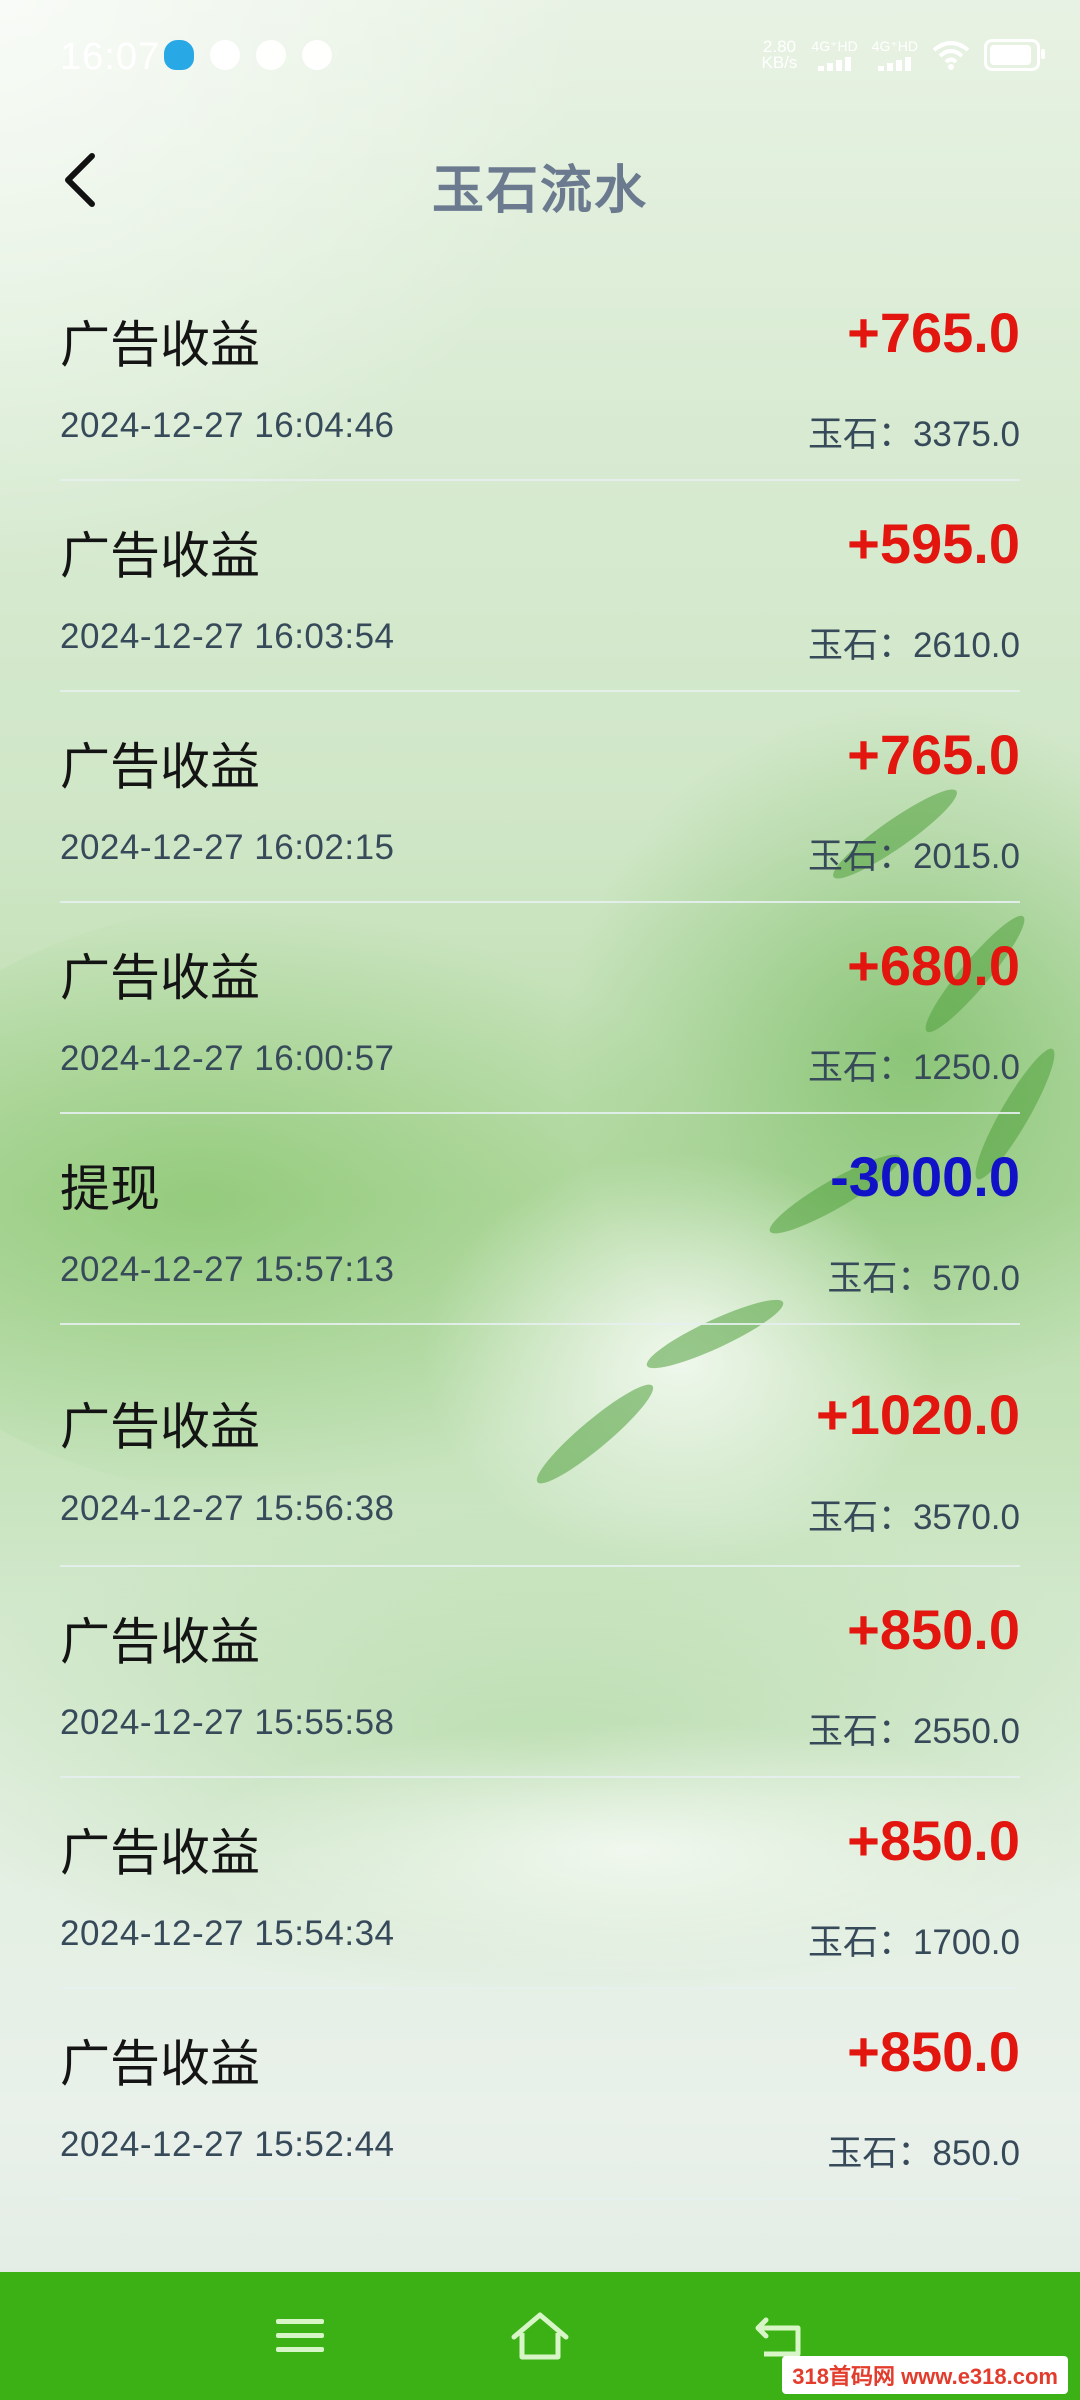 This screenshot has width=1080, height=2400. I want to click on status-time: 16:07, so click(110, 57).